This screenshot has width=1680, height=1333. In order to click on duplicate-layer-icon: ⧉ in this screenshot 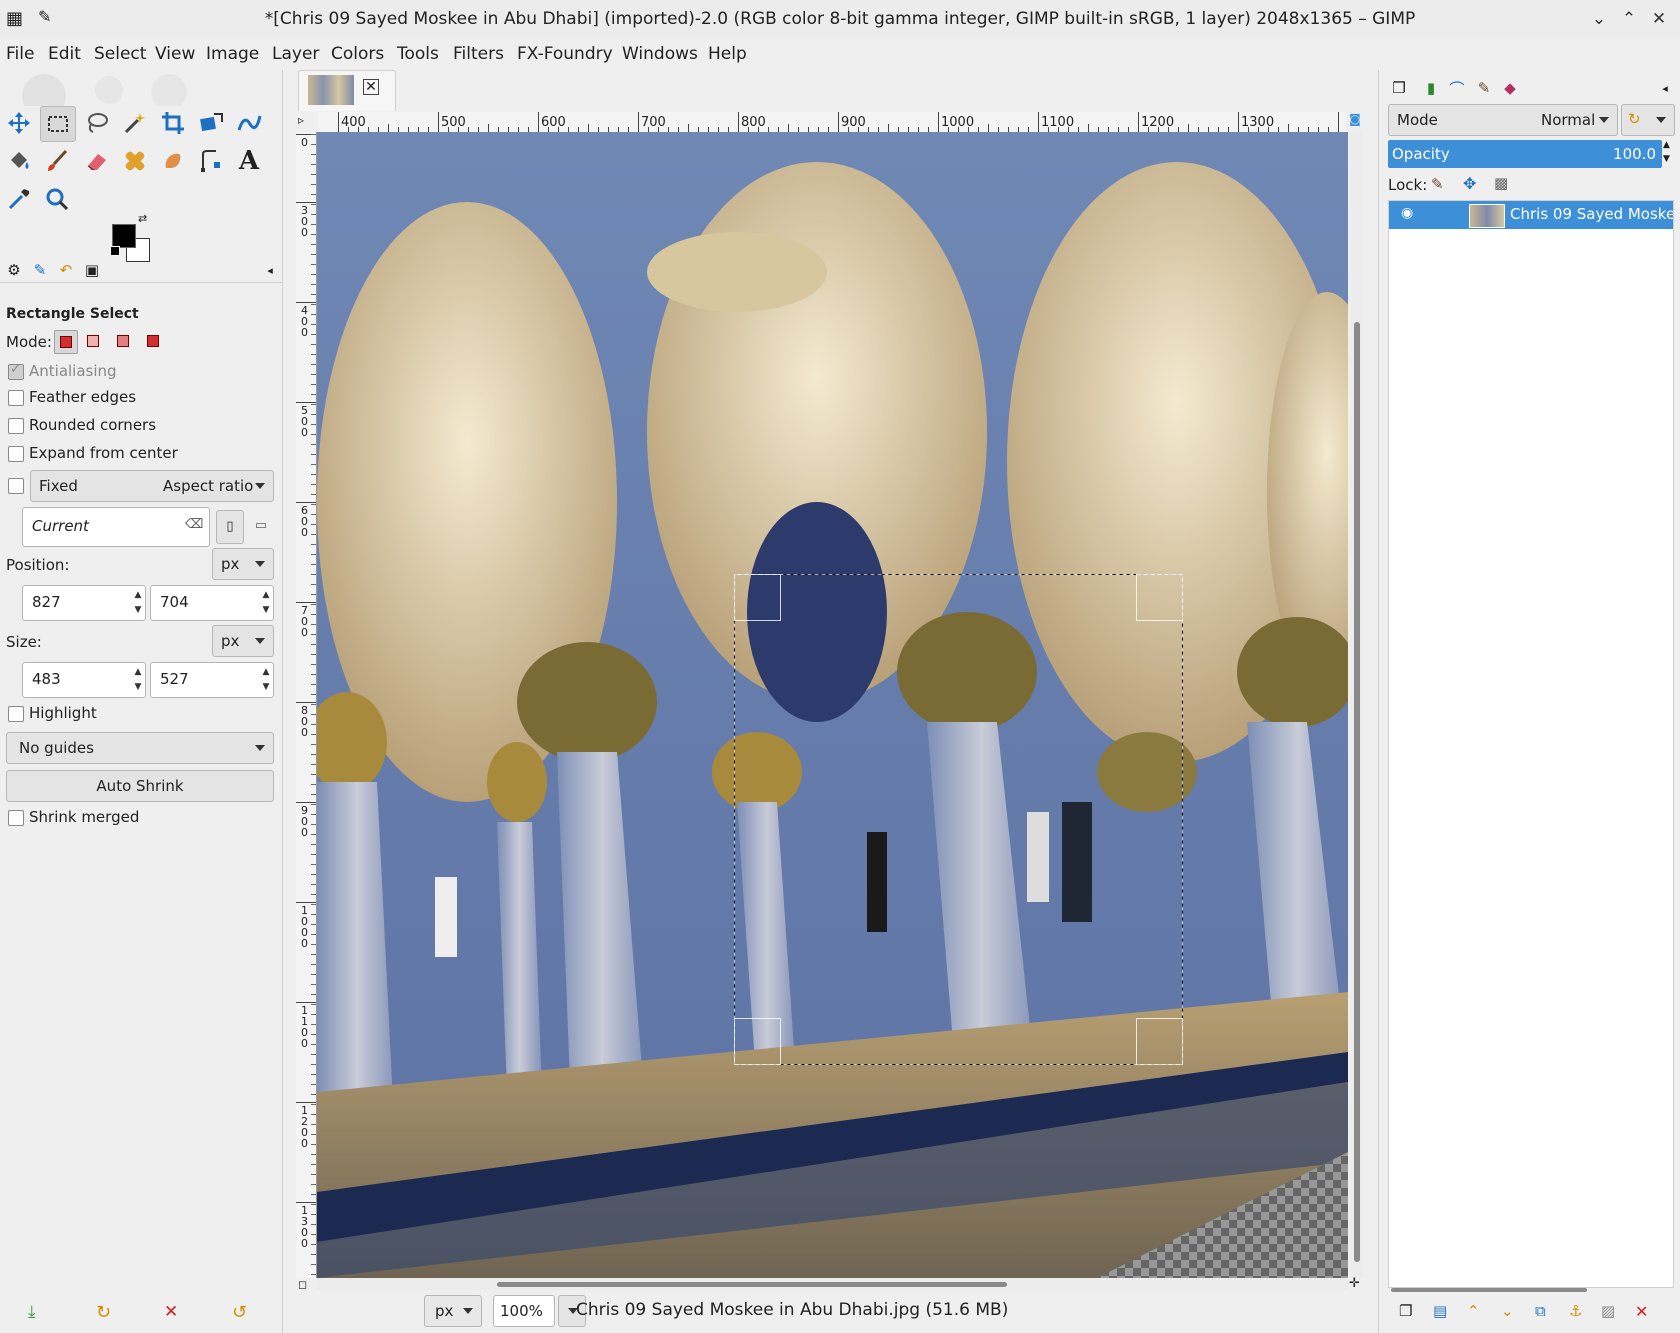, I will do `click(1540, 1311)`.